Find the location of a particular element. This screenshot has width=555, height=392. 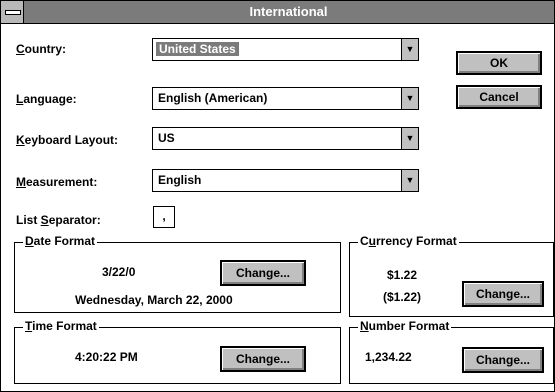

language-dropdown-arrow: ▼ is located at coordinates (409, 98).